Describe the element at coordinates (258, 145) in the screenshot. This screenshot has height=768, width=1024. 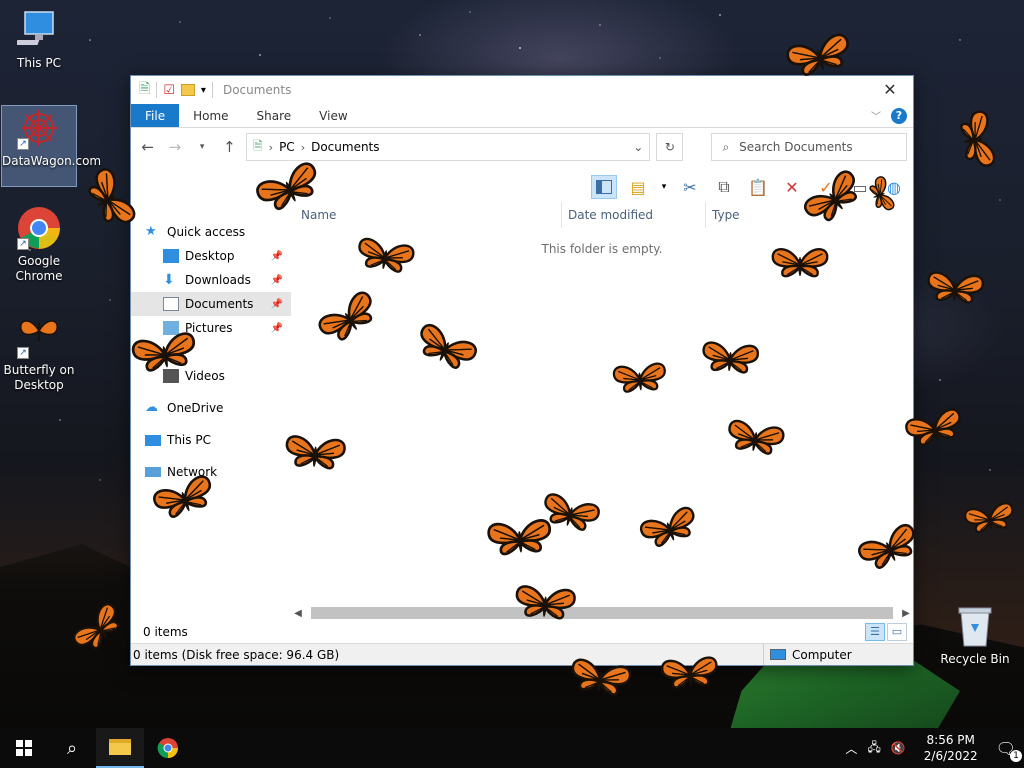
I see `folder-location-icon: 🗎` at that location.